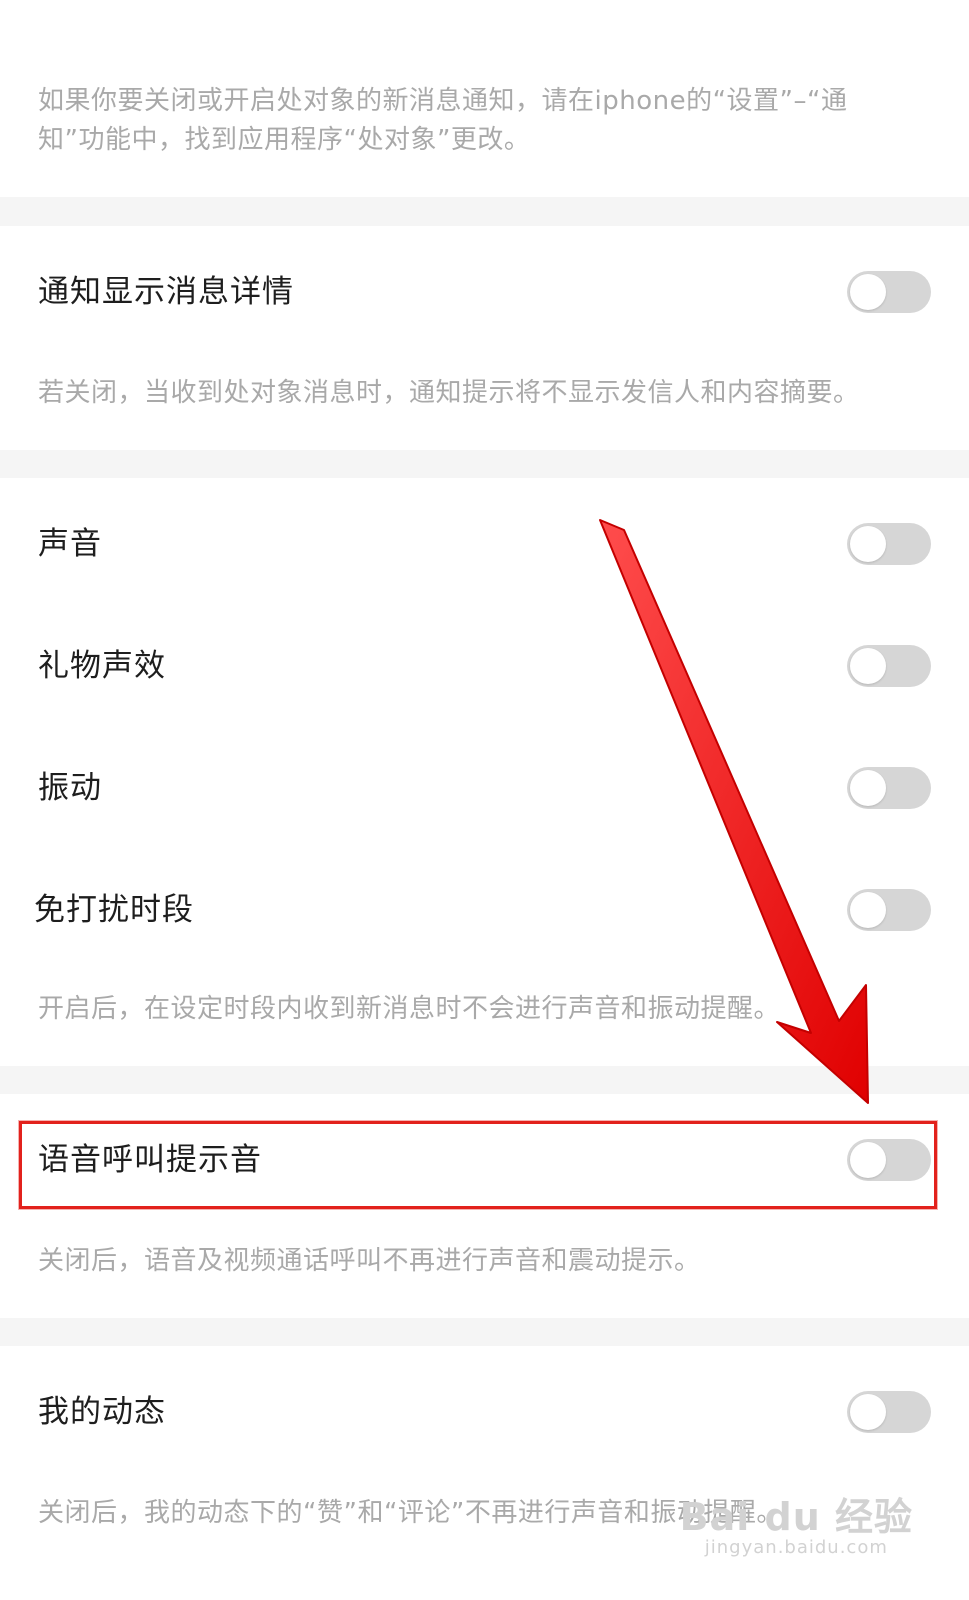  I want to click on gift-sound-toggle, so click(889, 666).